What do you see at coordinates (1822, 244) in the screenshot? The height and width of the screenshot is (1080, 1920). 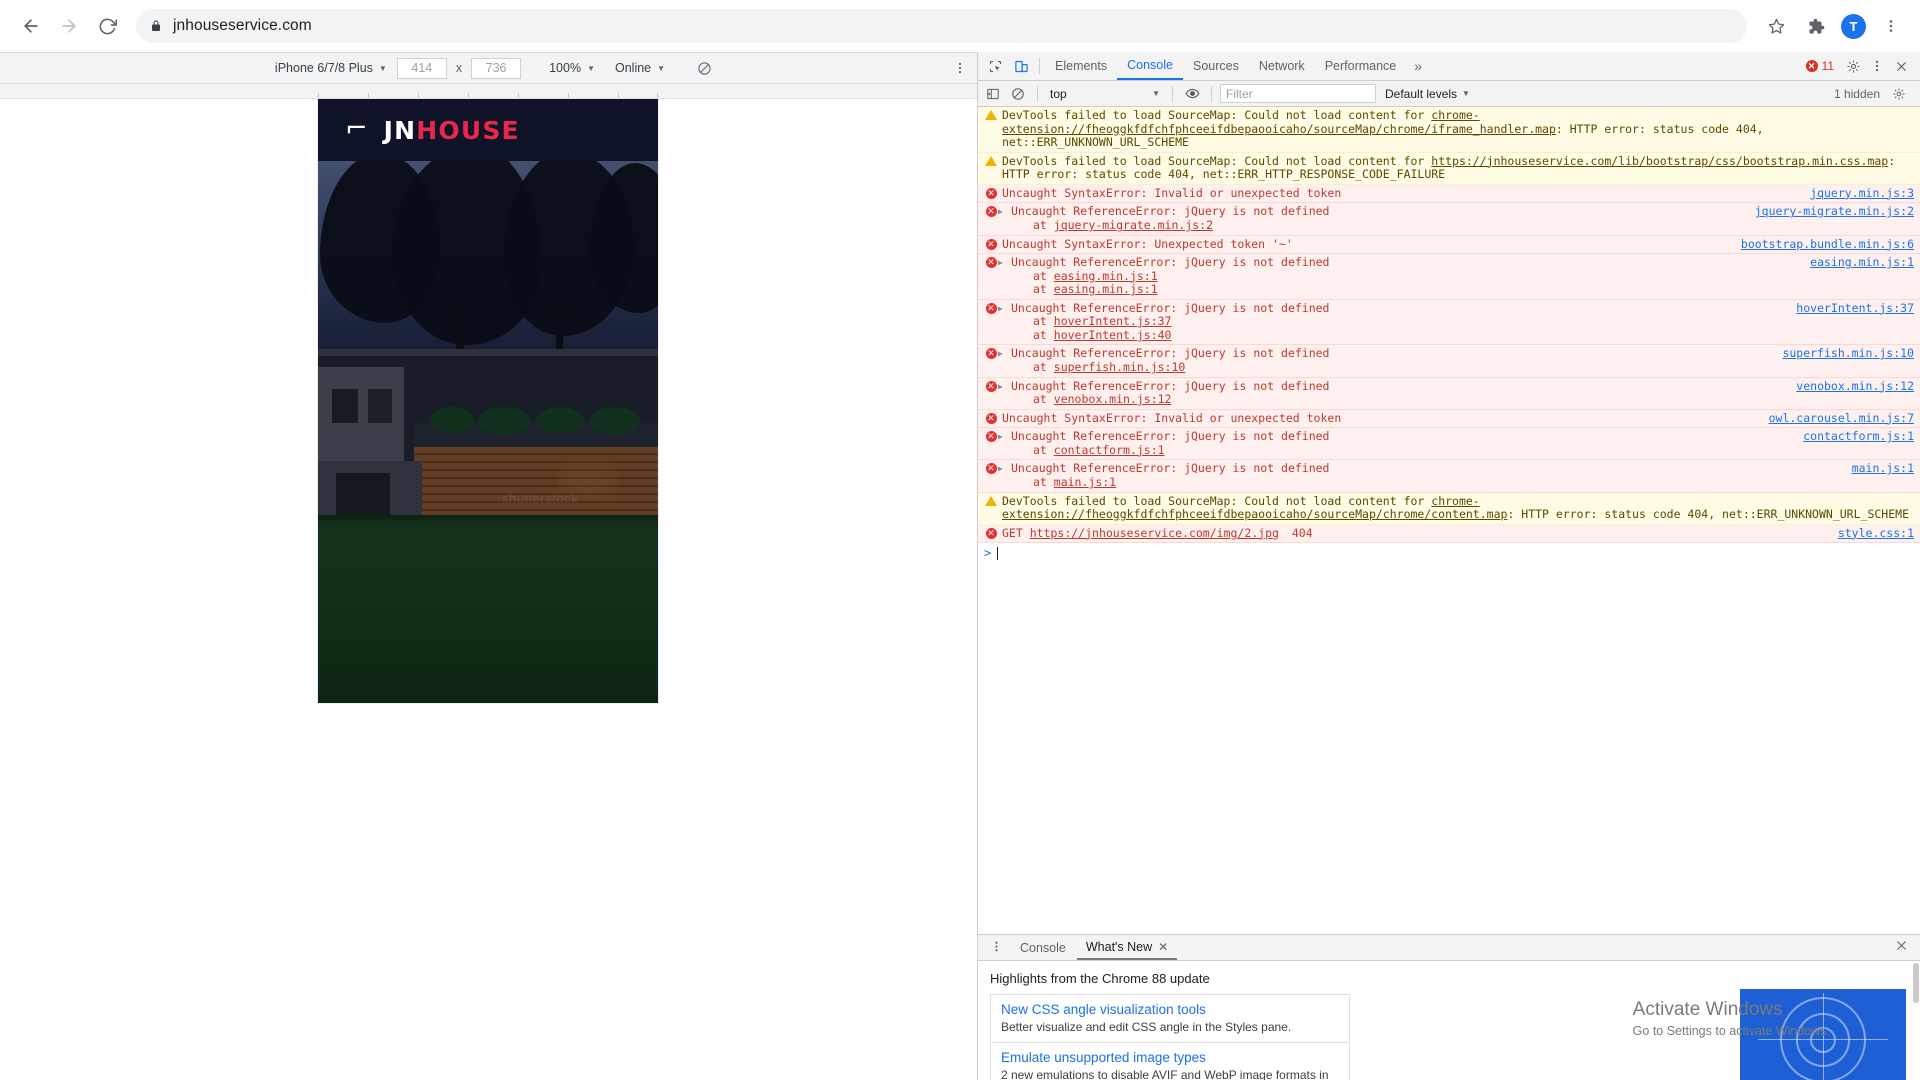 I see `console-origin-link: bootstrap.bundle.min.js:6` at bounding box center [1822, 244].